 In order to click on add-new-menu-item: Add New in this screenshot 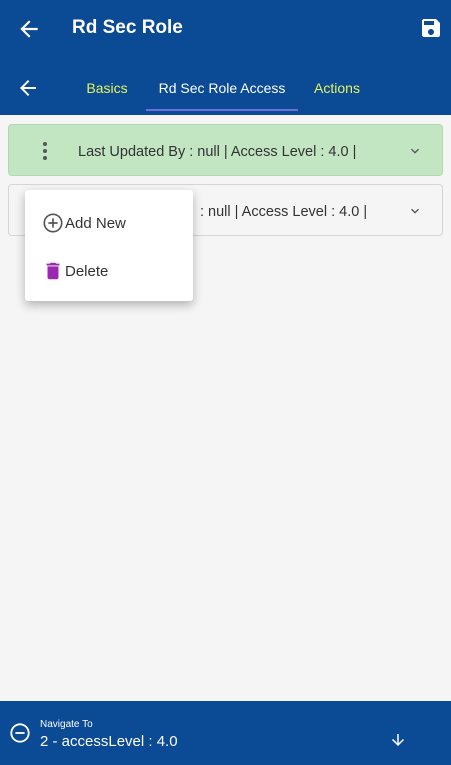, I will do `click(109, 223)`.